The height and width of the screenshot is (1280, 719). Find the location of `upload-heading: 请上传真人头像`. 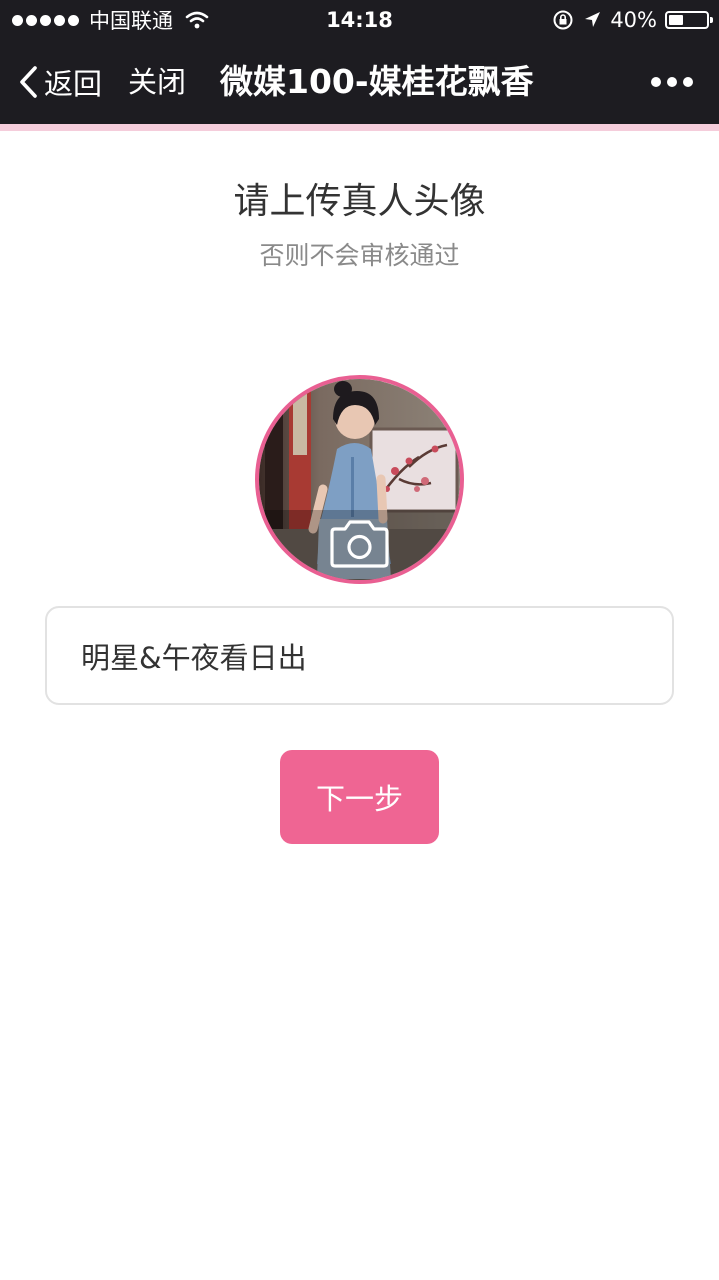

upload-heading: 请上传真人头像 is located at coordinates (359, 201).